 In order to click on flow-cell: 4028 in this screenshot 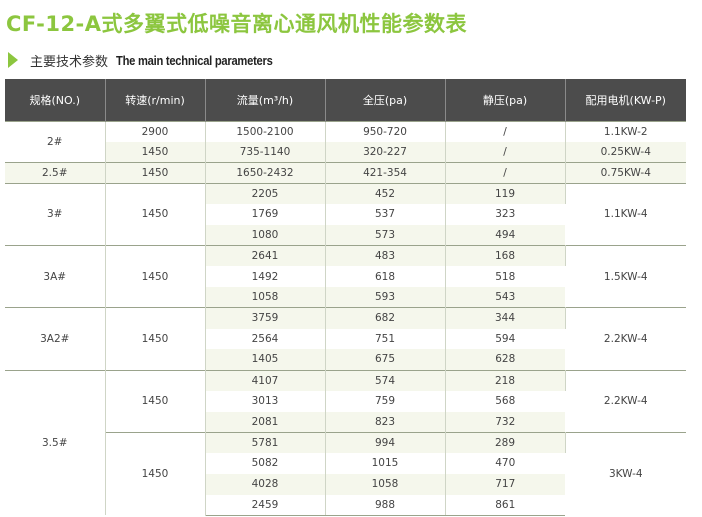, I will do `click(265, 484)`.